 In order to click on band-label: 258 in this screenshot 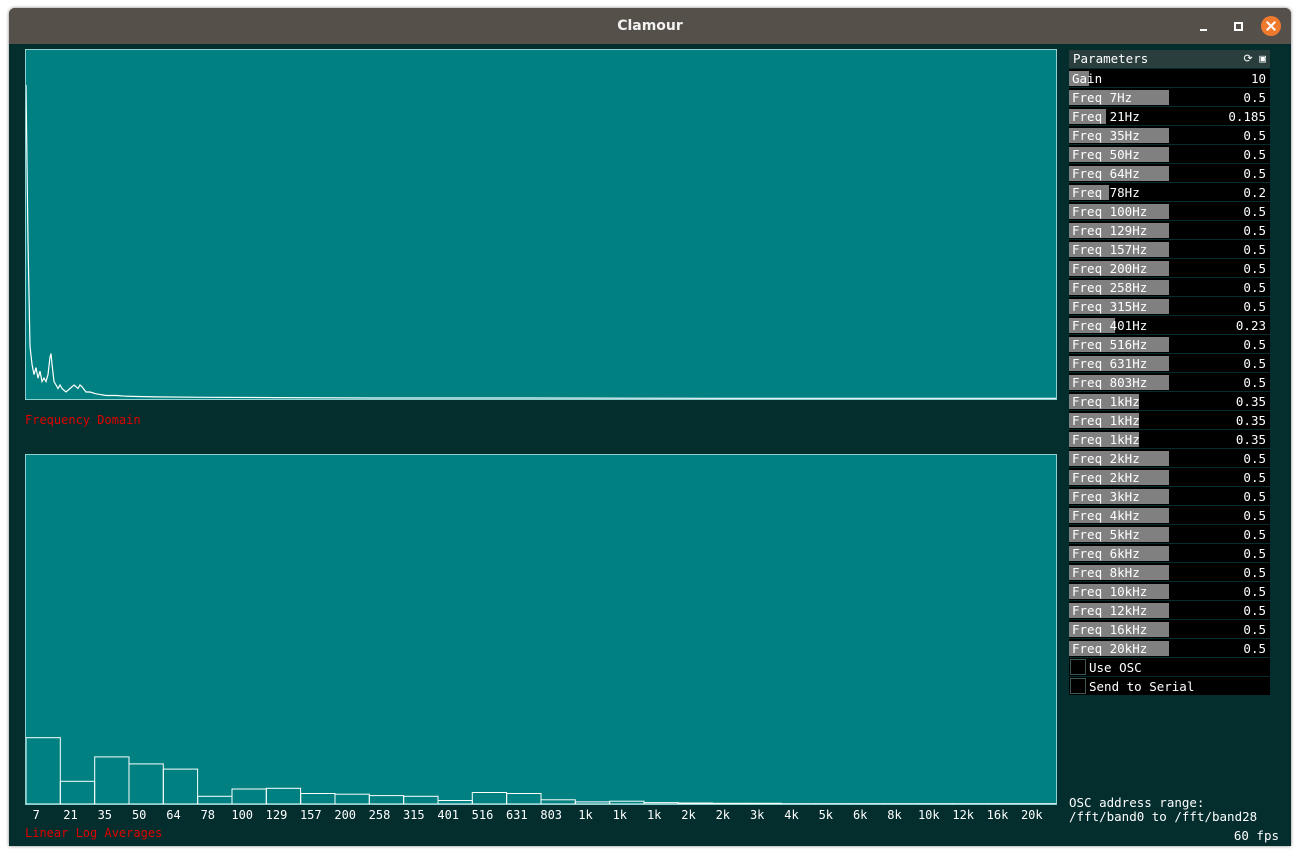, I will do `click(379, 815)`.